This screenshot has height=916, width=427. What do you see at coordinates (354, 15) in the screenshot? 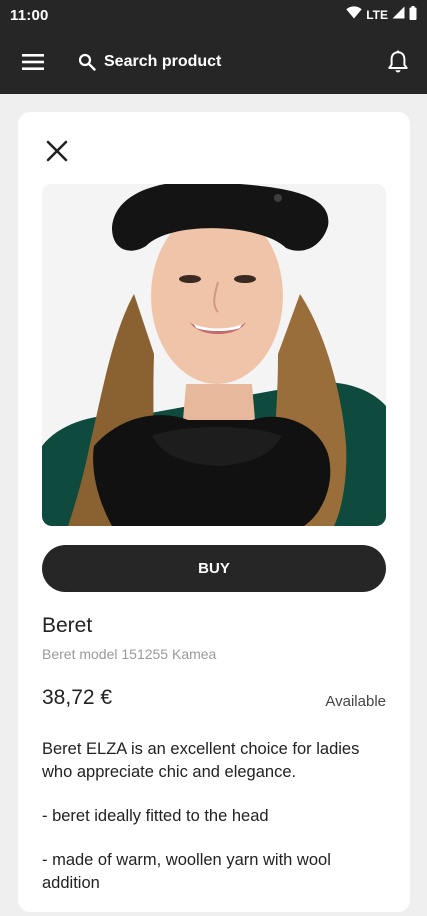
I see `wifi-icon` at bounding box center [354, 15].